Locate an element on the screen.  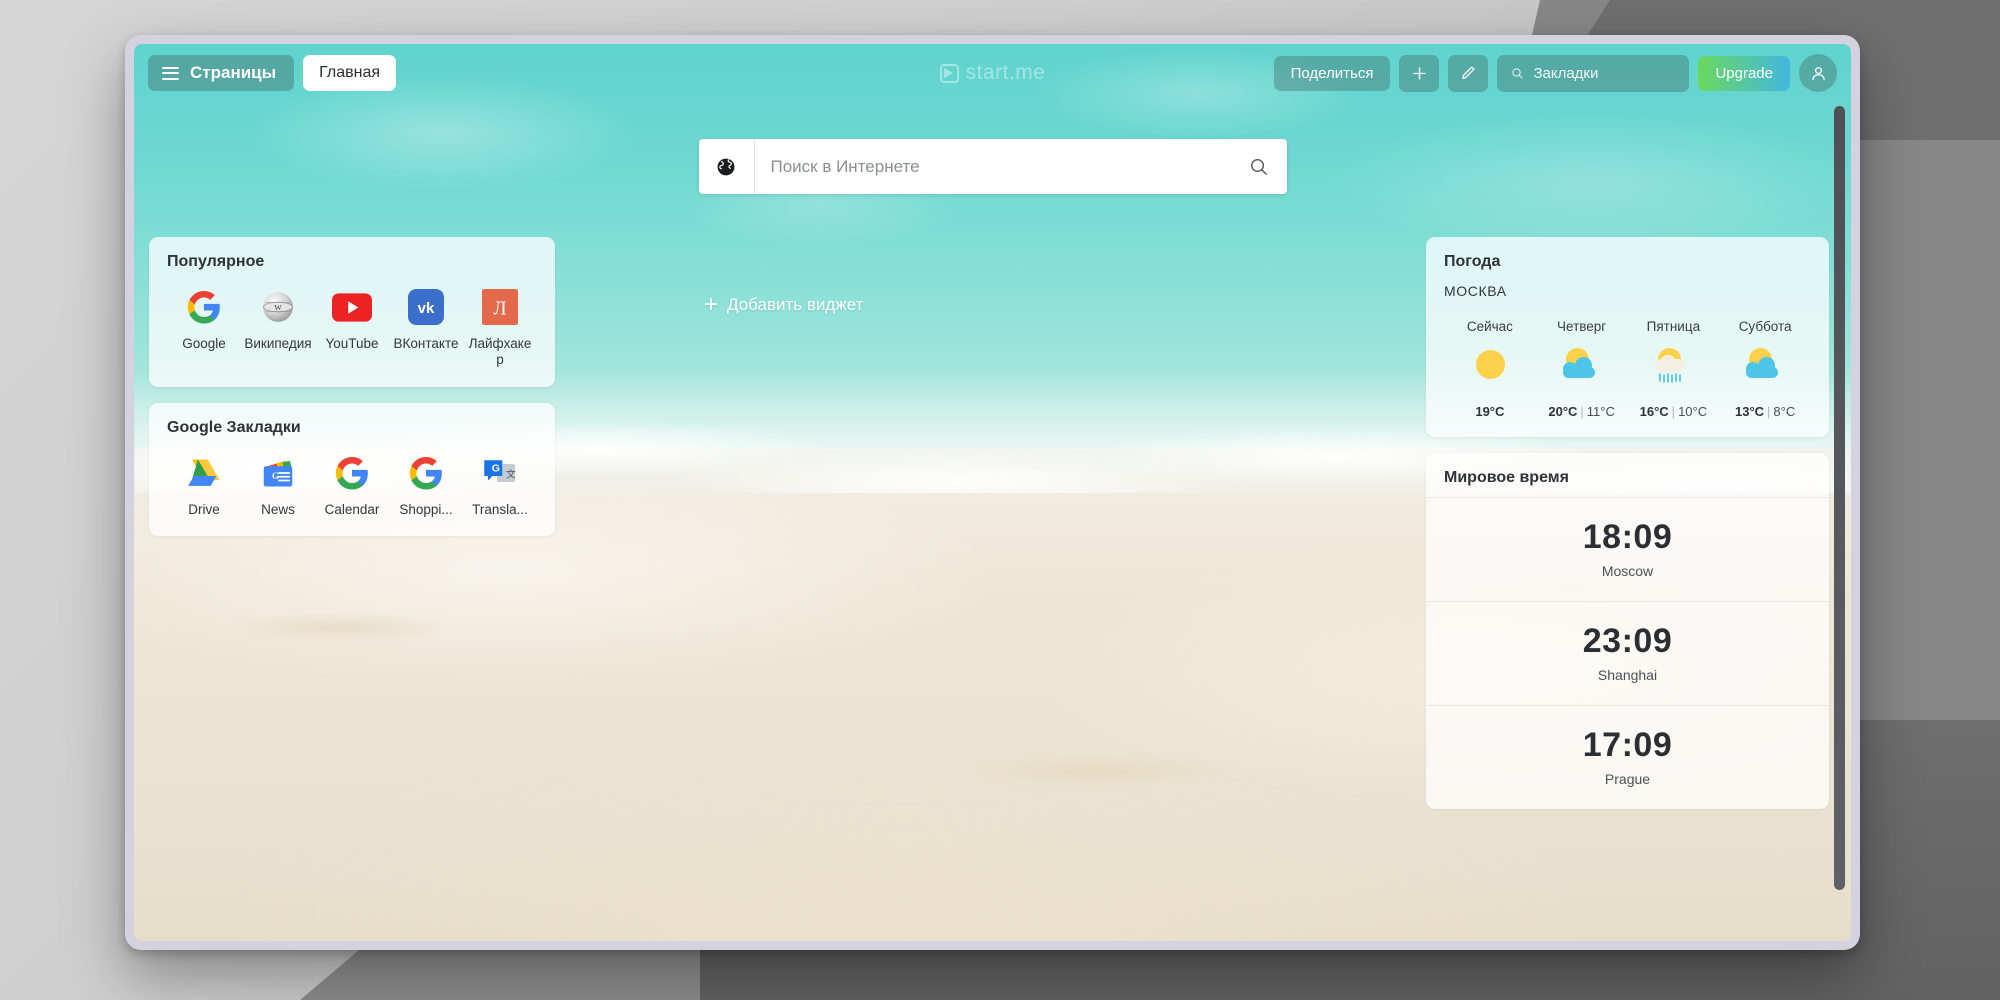
link-wikipedia: W Википедия is located at coordinates (278, 328).